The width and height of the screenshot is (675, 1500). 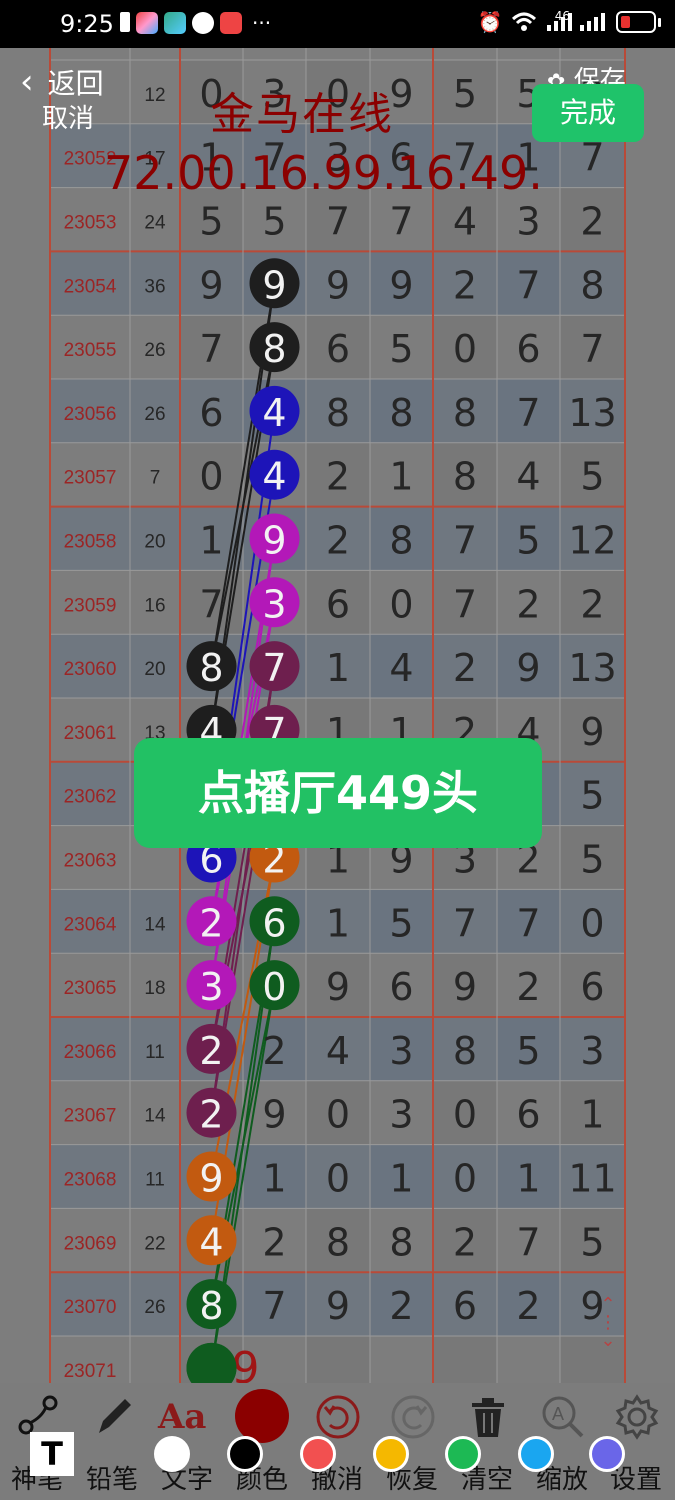 What do you see at coordinates (588, 113) in the screenshot?
I see `done-button: 完成` at bounding box center [588, 113].